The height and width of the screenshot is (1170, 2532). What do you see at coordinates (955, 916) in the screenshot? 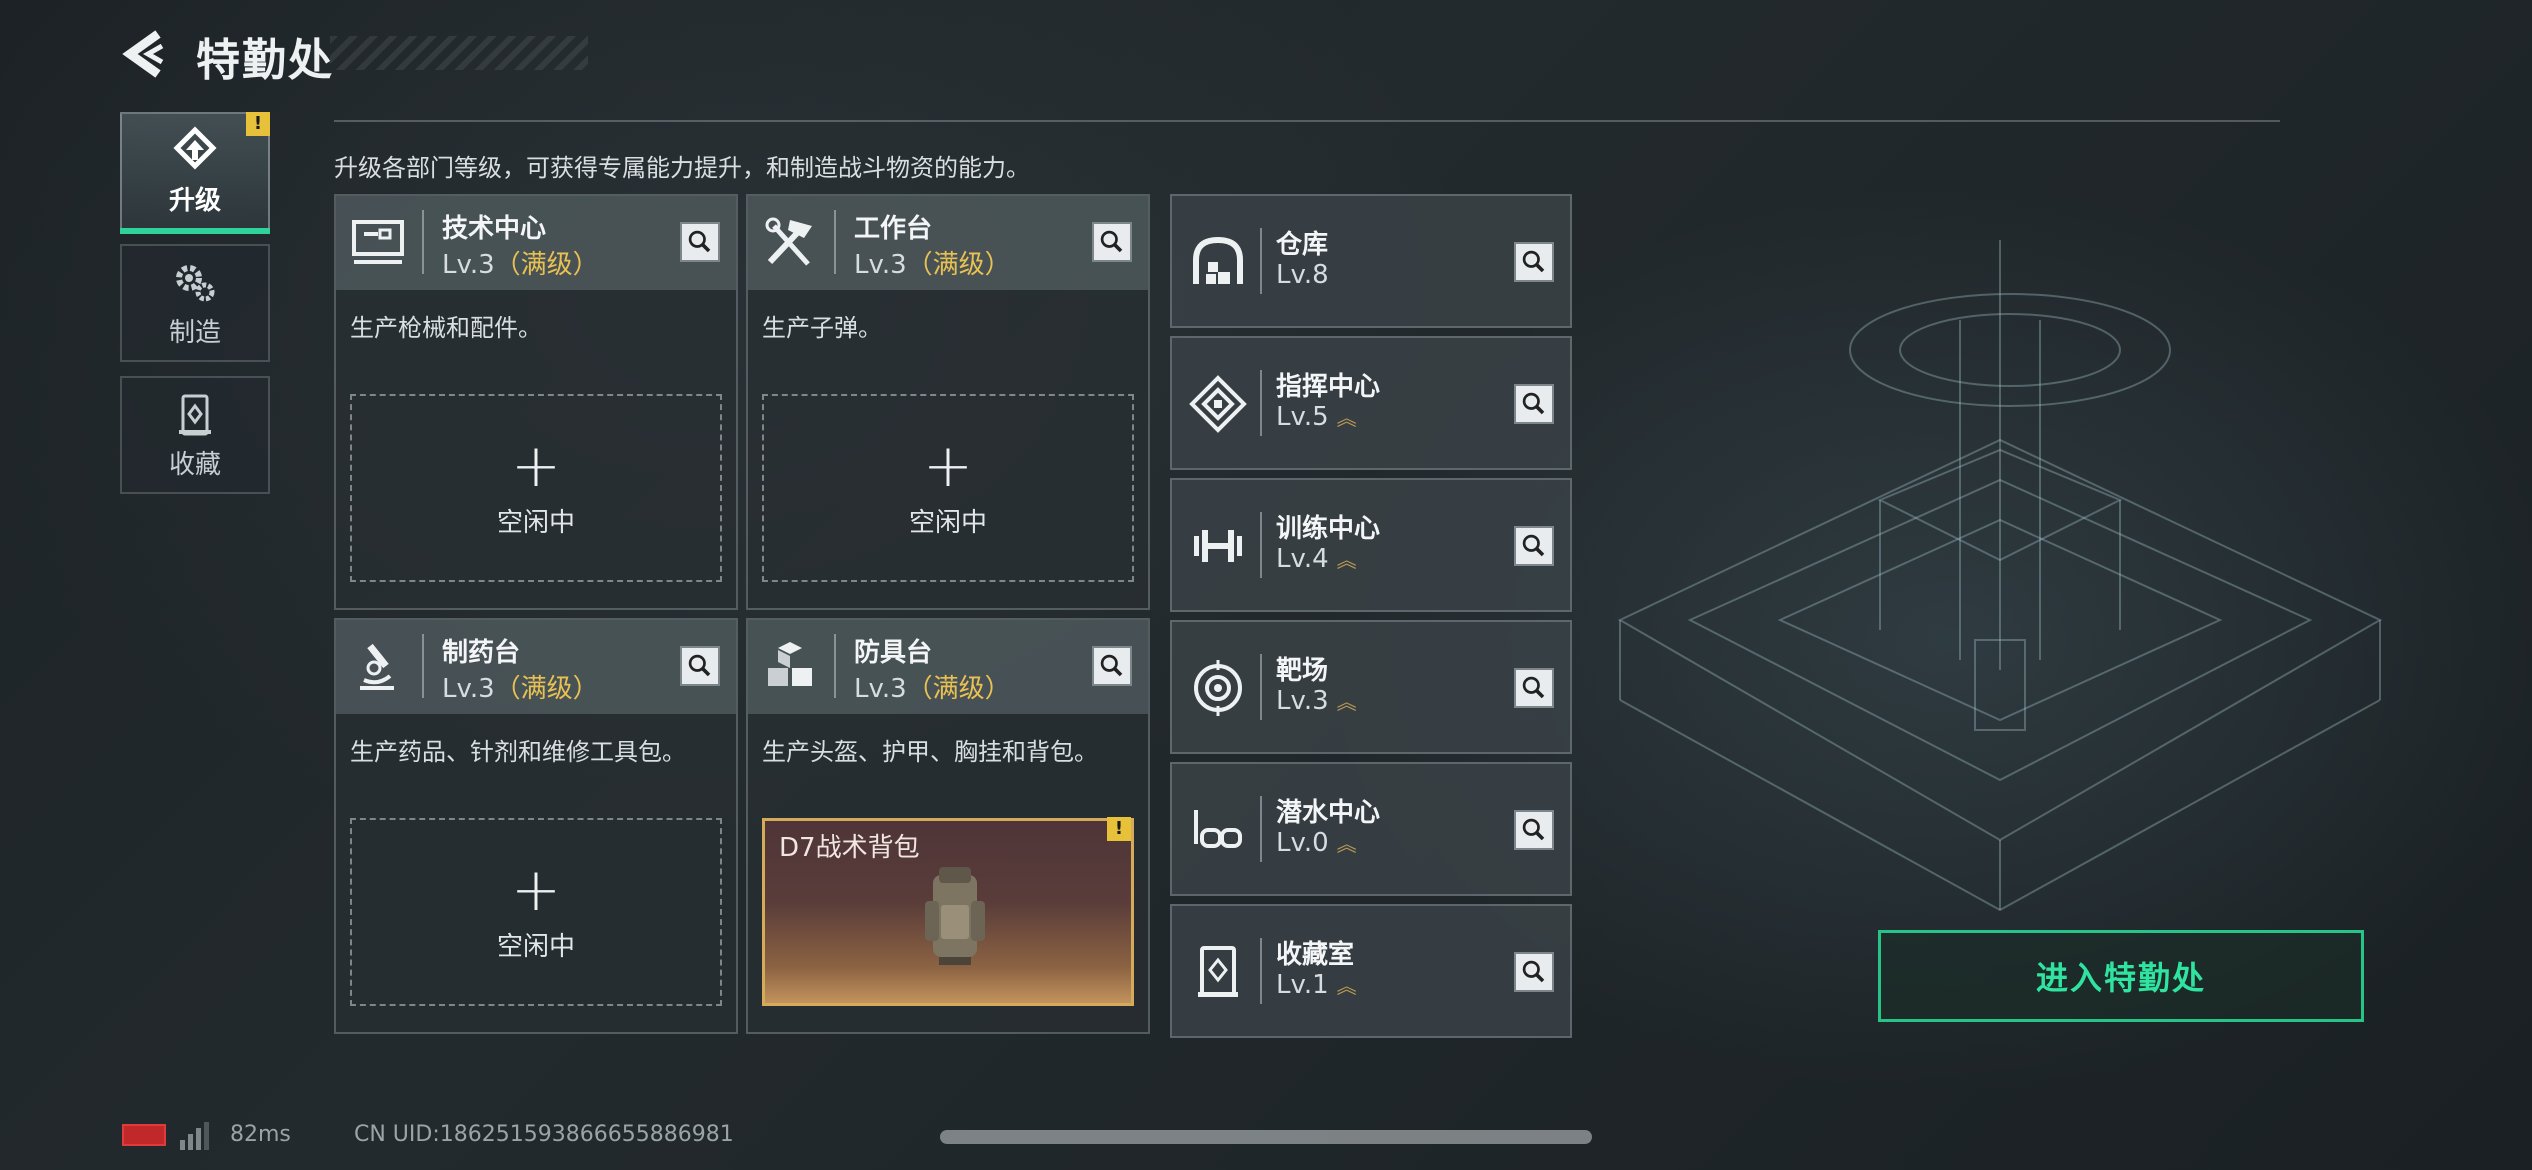
I see `backpack-image` at bounding box center [955, 916].